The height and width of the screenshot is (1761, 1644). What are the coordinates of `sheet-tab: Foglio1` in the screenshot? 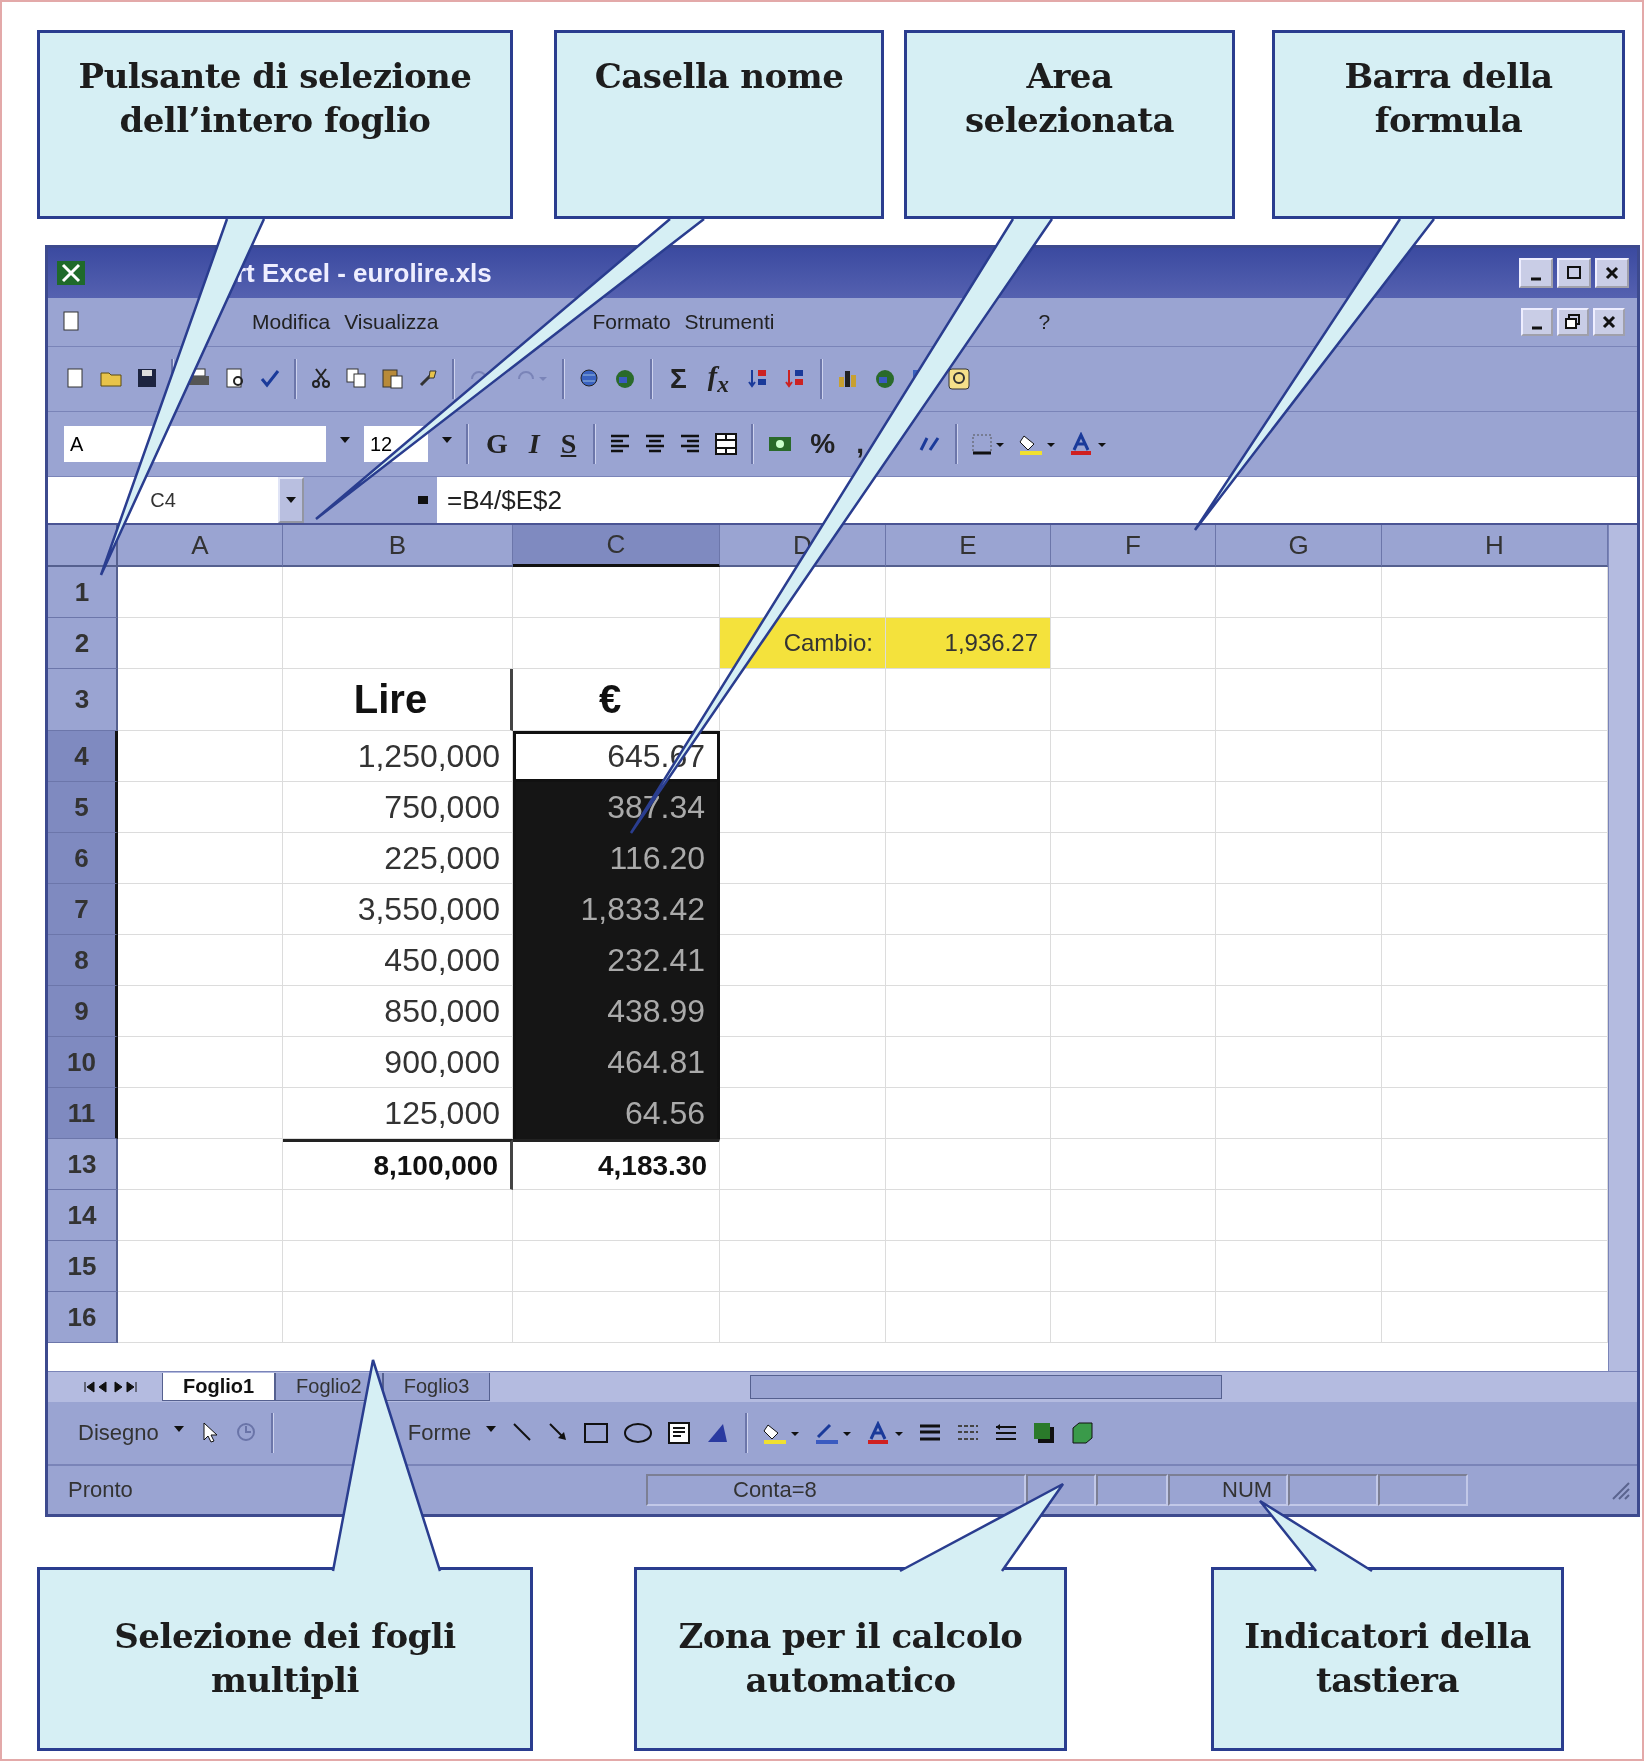 It's located at (219, 1387).